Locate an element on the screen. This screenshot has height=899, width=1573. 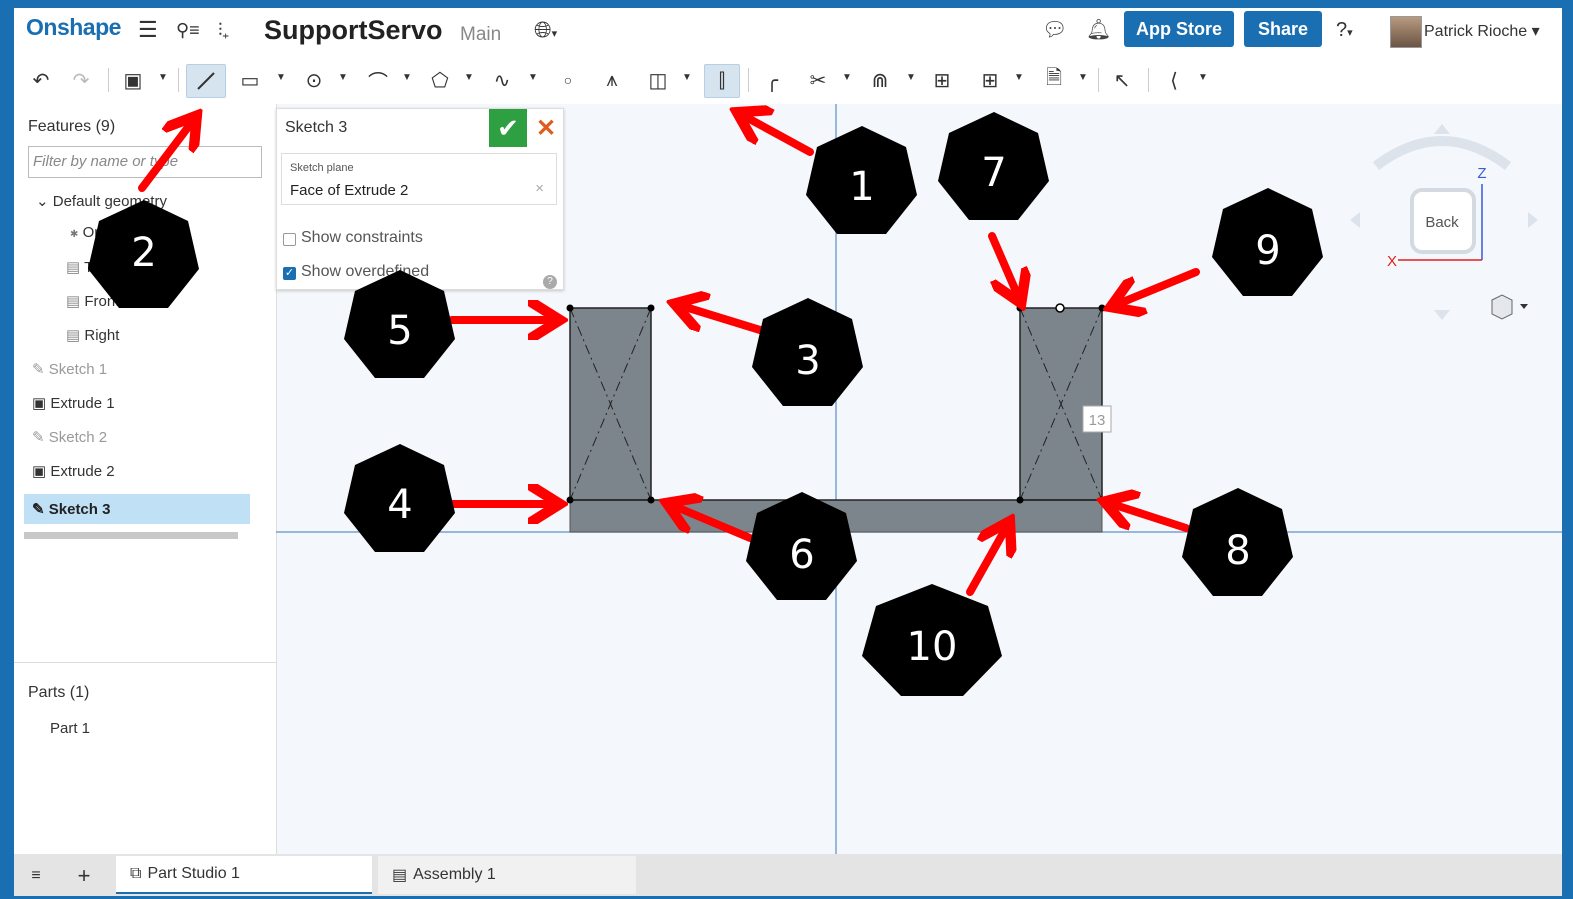
tab-assembly-1: ▤ Assembly 1 is located at coordinates (507, 875).